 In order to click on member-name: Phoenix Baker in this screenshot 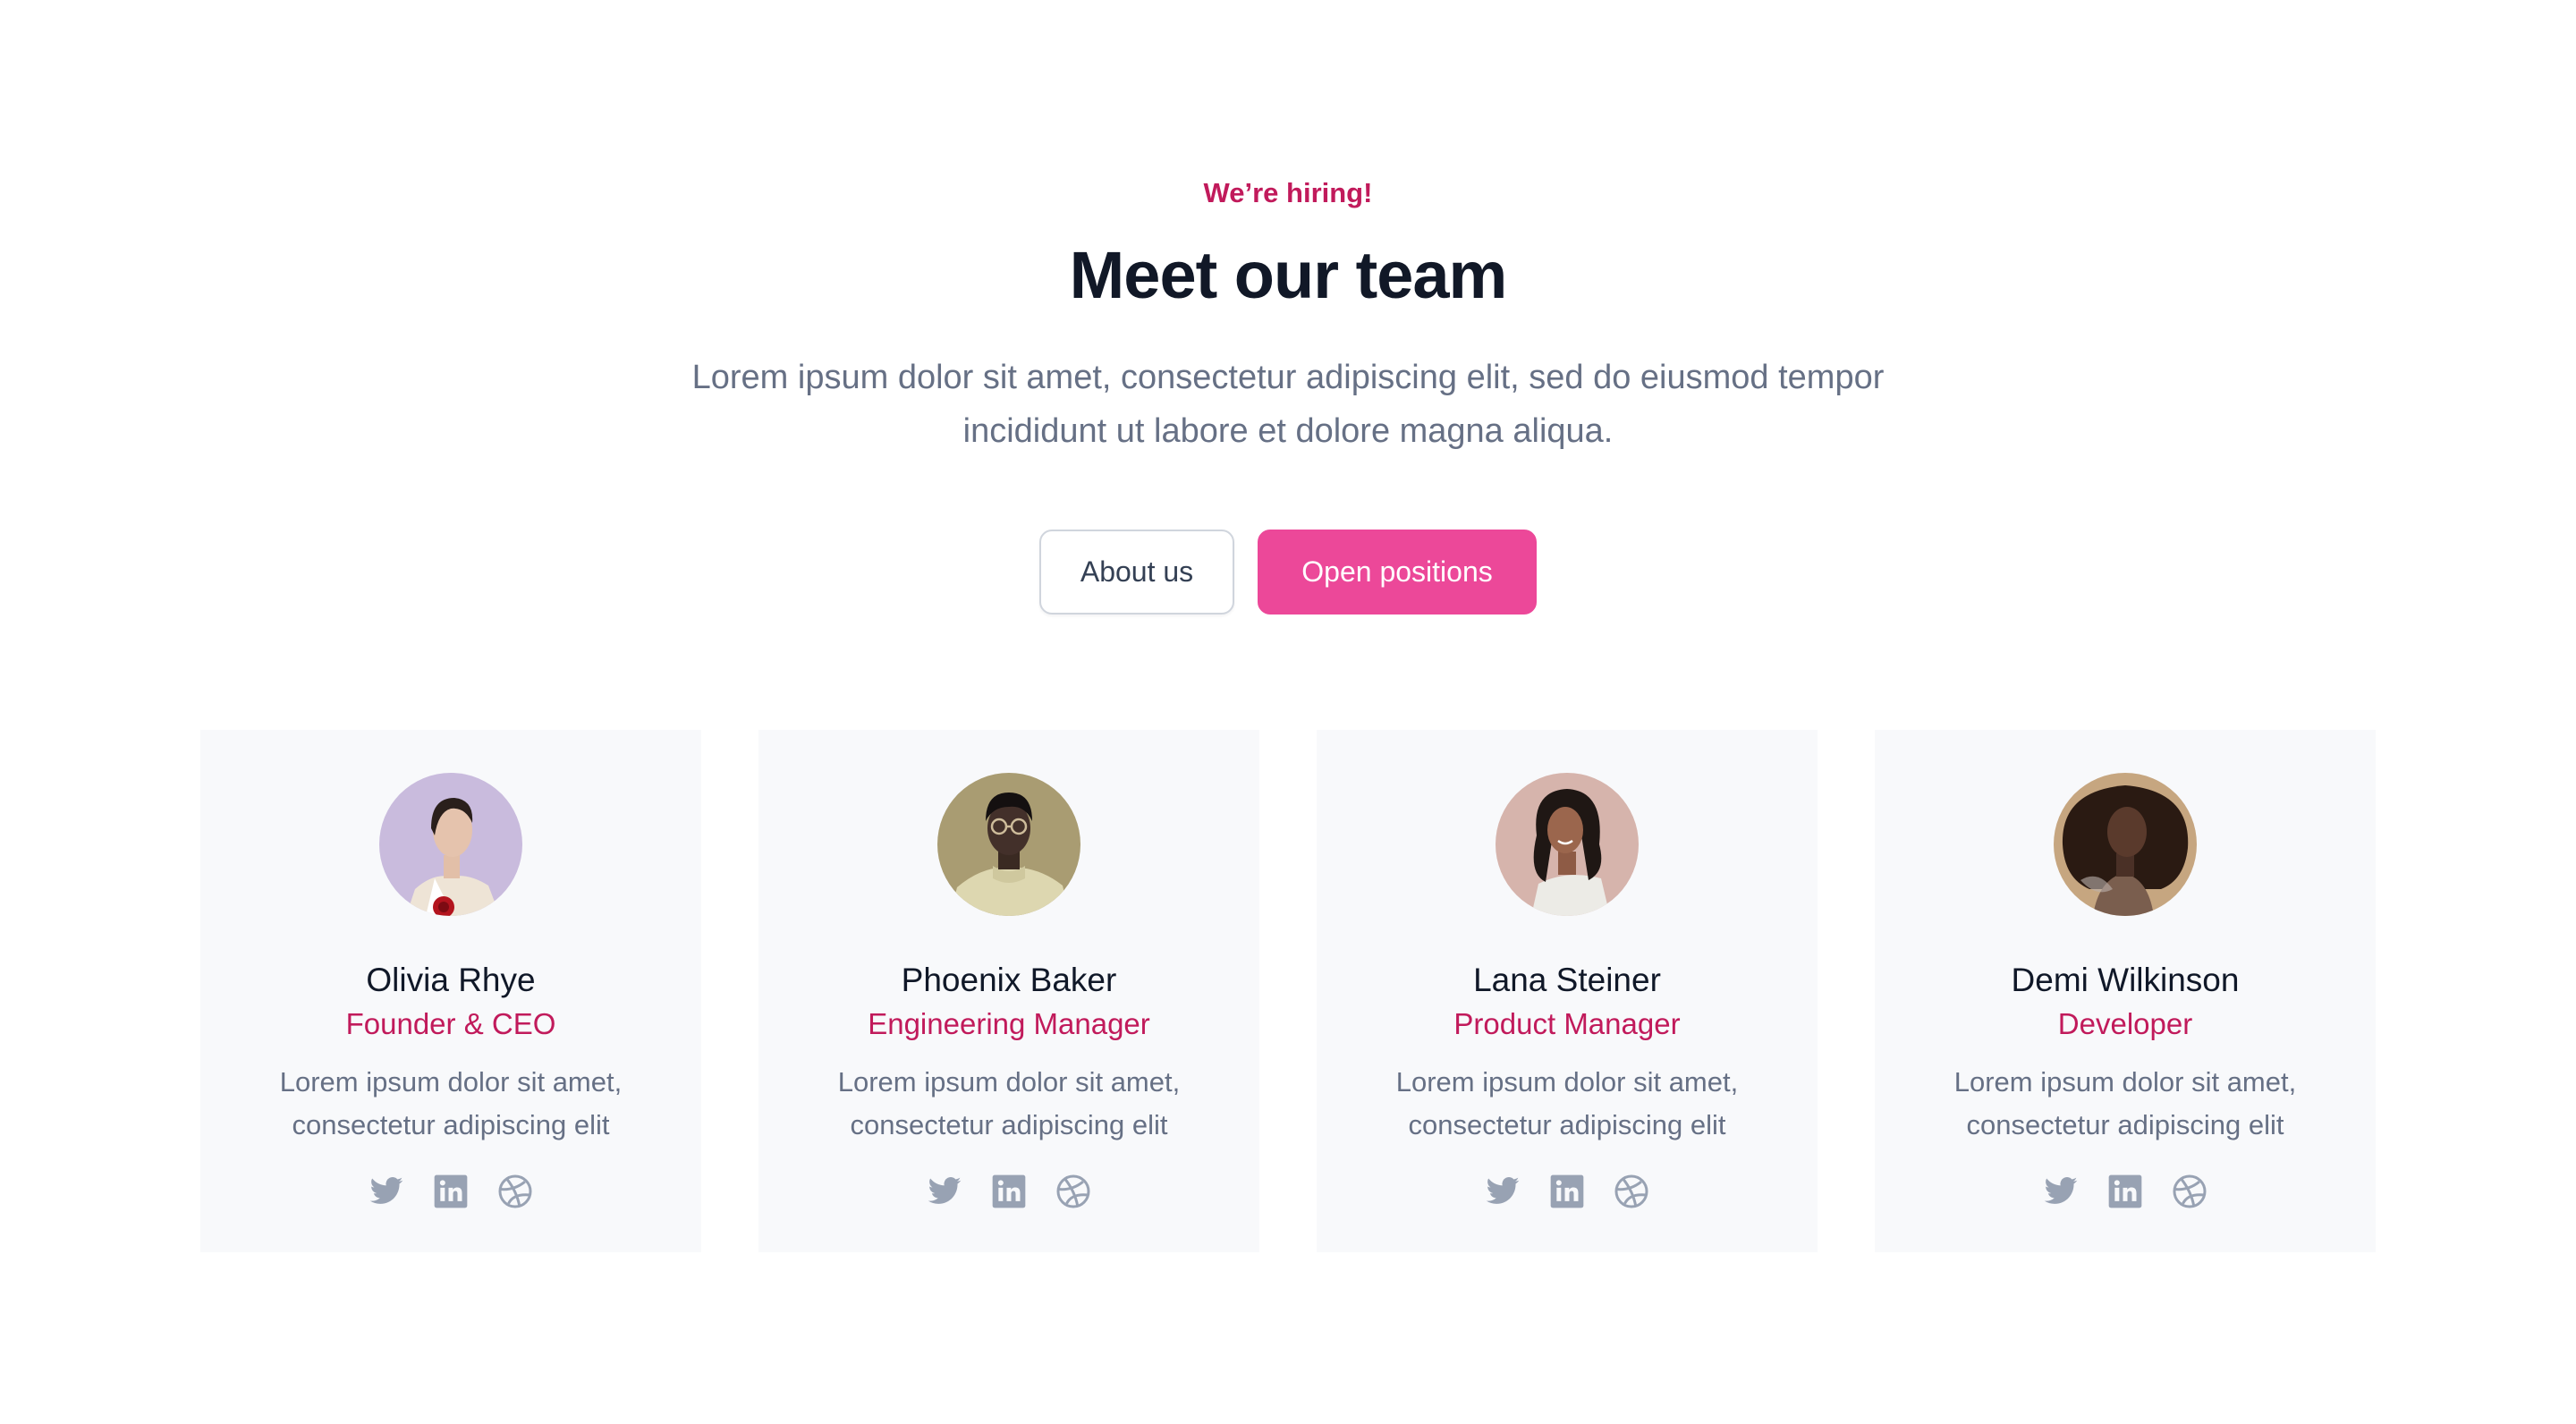, I will do `click(1009, 980)`.